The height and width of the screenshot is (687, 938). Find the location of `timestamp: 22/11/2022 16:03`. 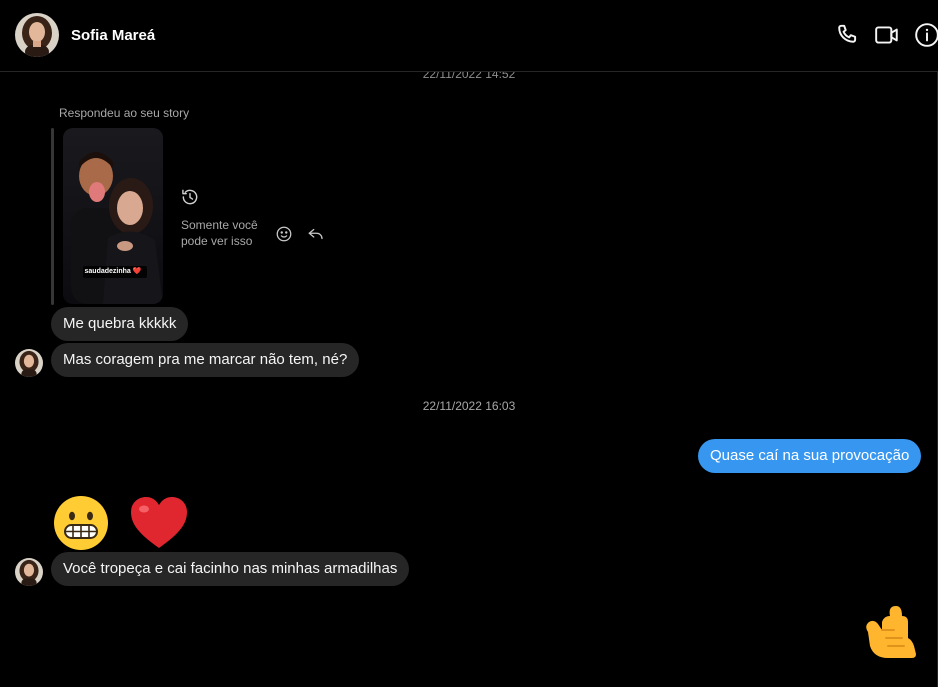

timestamp: 22/11/2022 16:03 is located at coordinates (469, 406).